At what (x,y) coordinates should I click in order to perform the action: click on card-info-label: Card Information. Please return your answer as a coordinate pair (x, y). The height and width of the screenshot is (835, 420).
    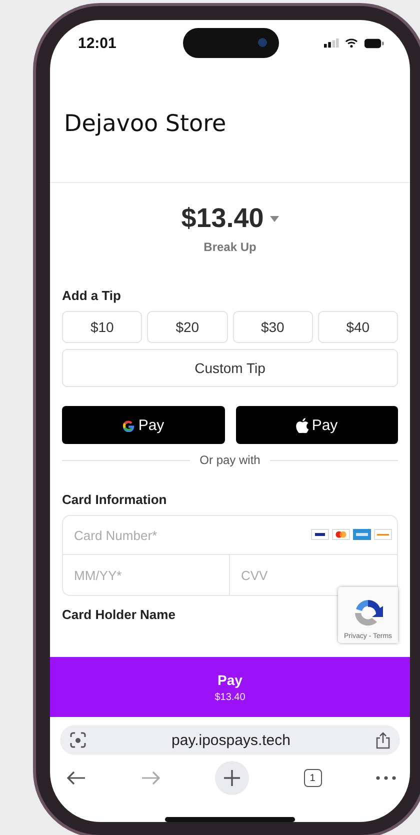
    Looking at the image, I should click on (115, 499).